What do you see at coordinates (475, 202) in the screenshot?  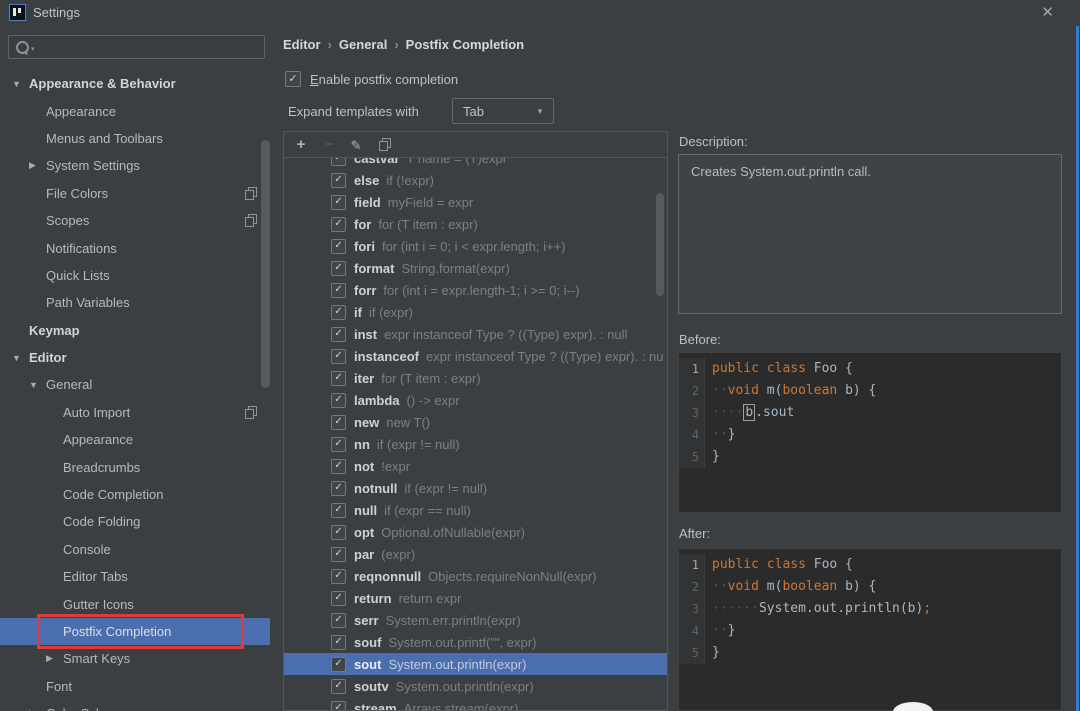 I see `template-row-field: ✓ field myField = expr` at bounding box center [475, 202].